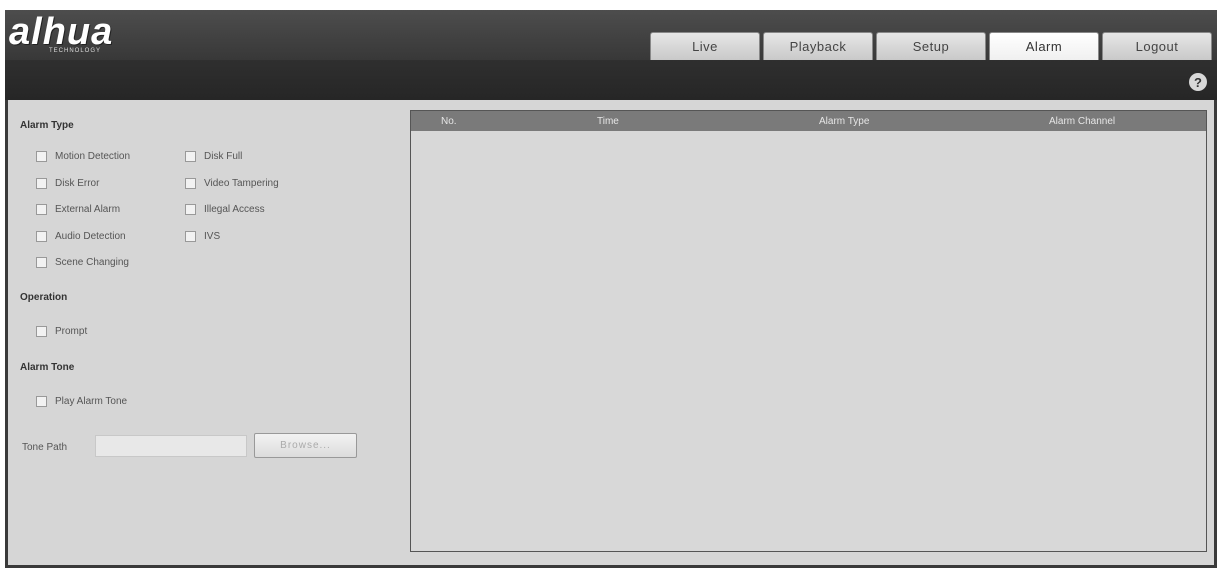  What do you see at coordinates (91, 401) in the screenshot?
I see `checkbox-label: Play Alarm Tone` at bounding box center [91, 401].